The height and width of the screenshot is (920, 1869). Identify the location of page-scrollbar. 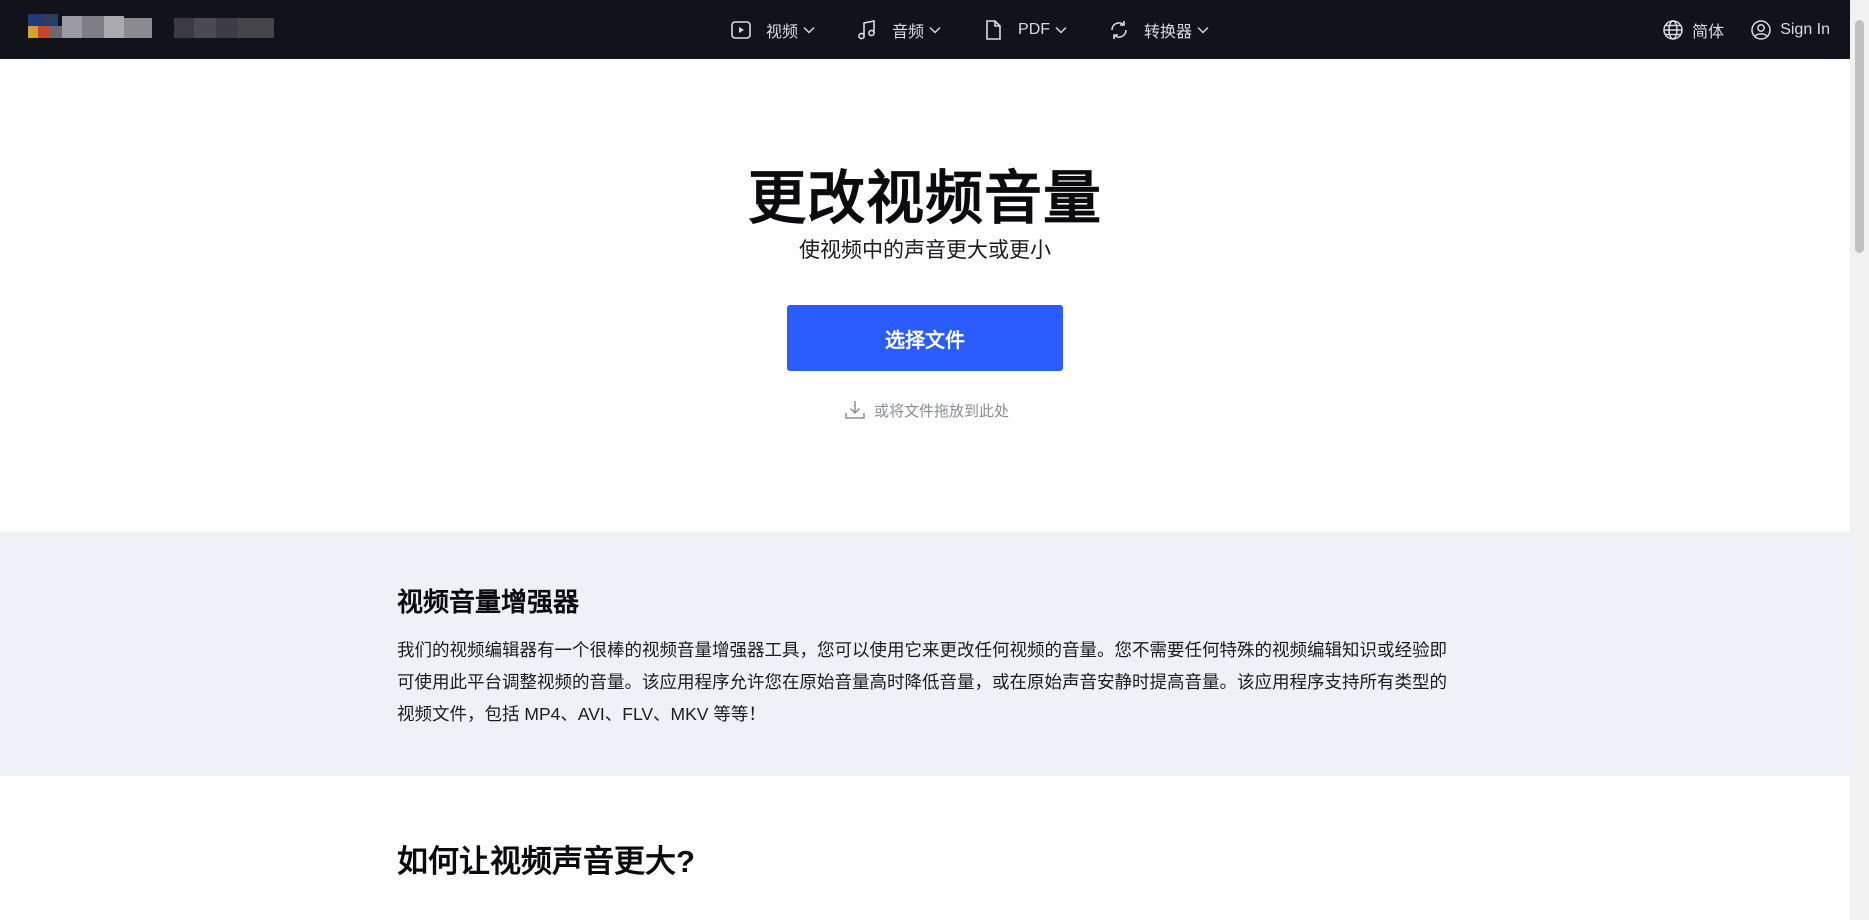
(1859, 460).